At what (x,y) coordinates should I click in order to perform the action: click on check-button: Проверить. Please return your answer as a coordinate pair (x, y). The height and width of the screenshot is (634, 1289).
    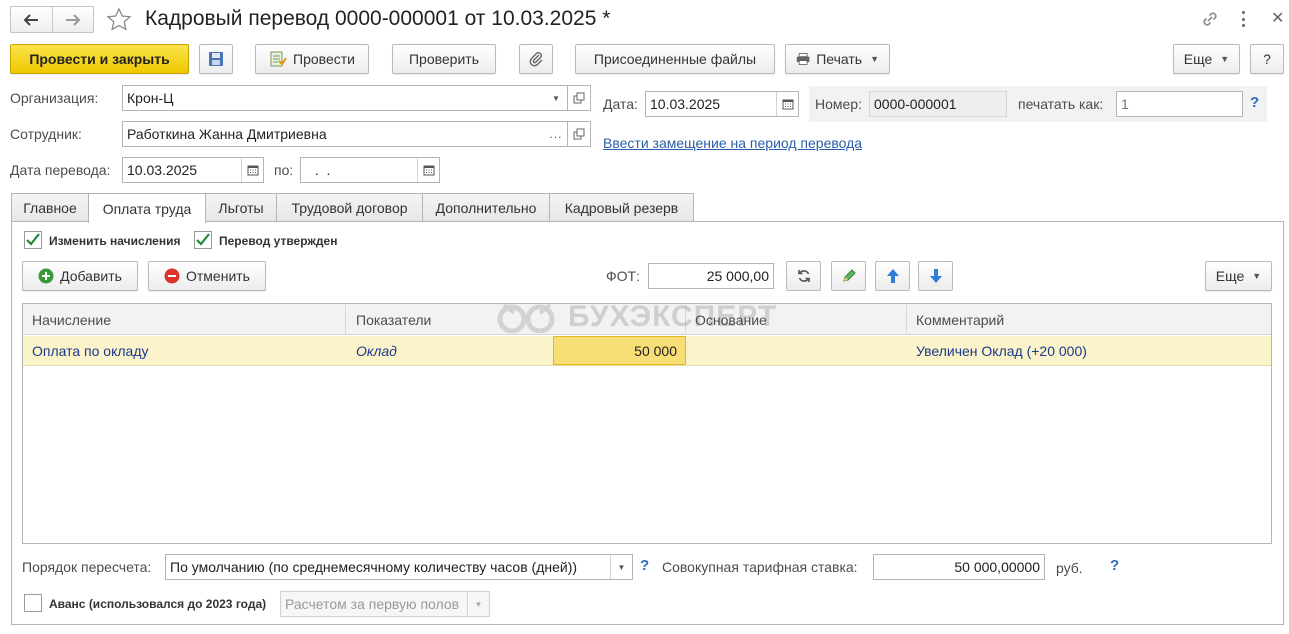
    Looking at the image, I should click on (444, 59).